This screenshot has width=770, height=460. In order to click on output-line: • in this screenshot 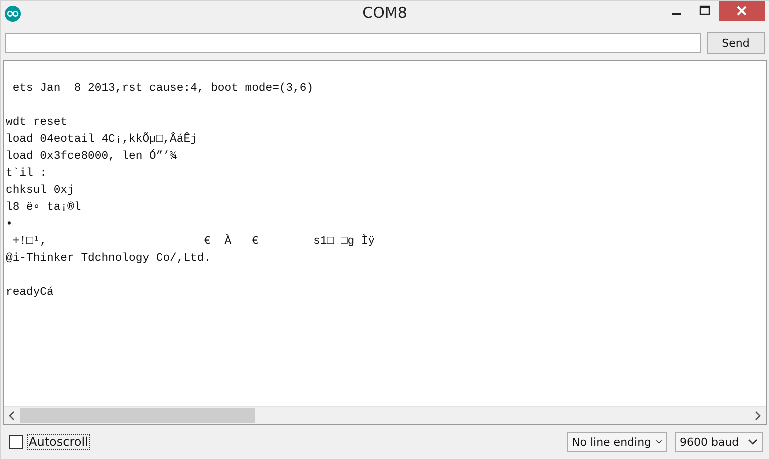, I will do `click(10, 225)`.